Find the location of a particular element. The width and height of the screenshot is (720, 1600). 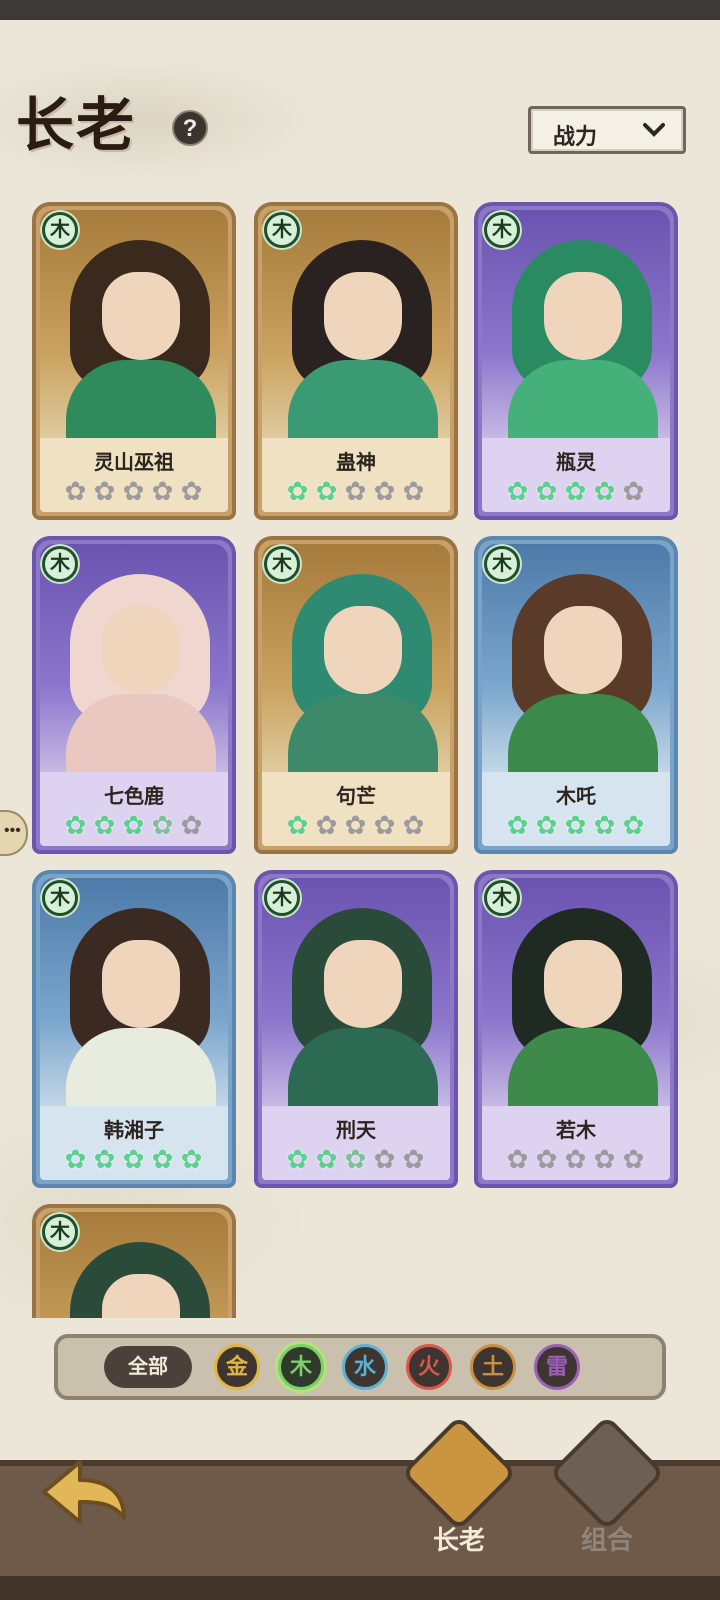

elder-nameplate: 韩湘子 ✿ ✿ ✿ ✿ ✿ is located at coordinates (134, 1143).